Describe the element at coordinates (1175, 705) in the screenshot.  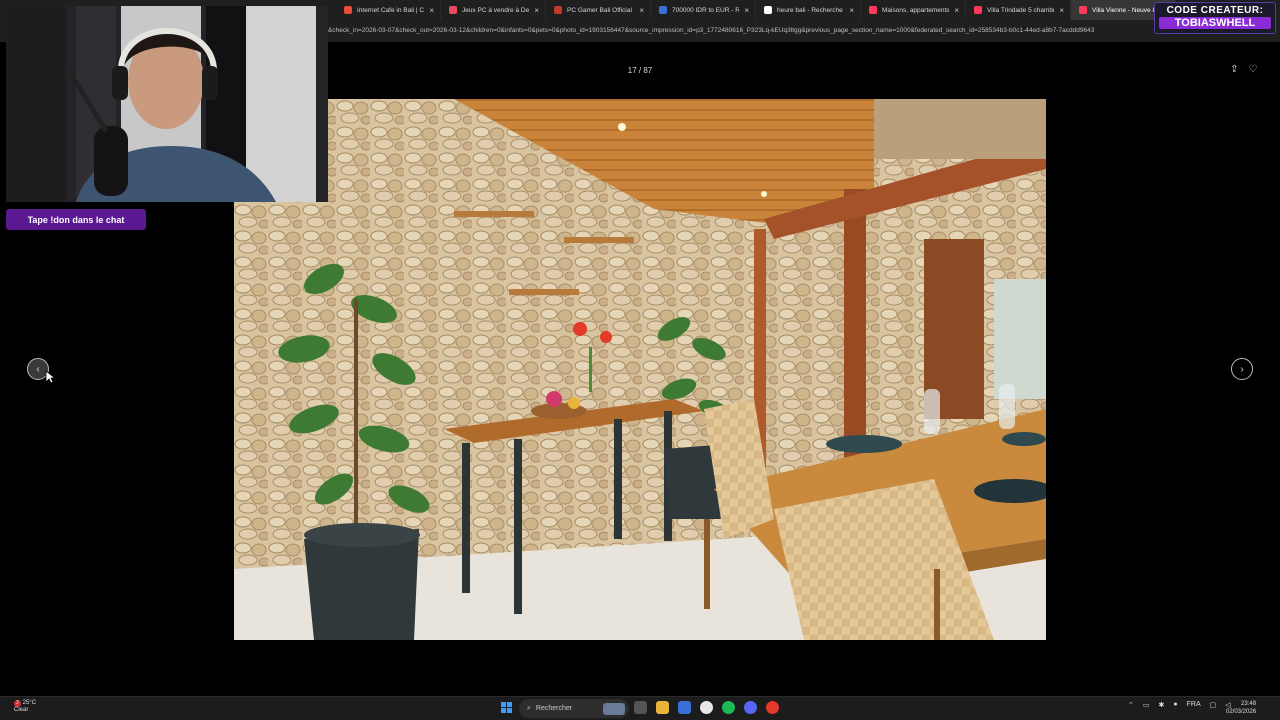
I see `microphone-icon: ●` at that location.